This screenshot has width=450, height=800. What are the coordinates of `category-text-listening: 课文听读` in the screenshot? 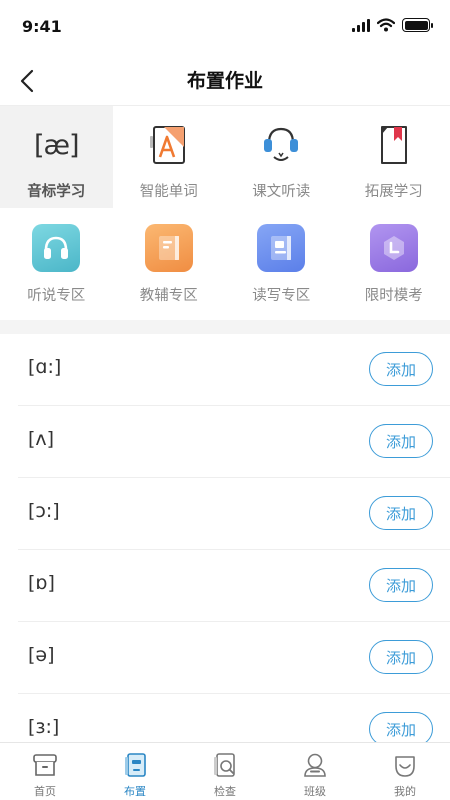 It's located at (281, 157).